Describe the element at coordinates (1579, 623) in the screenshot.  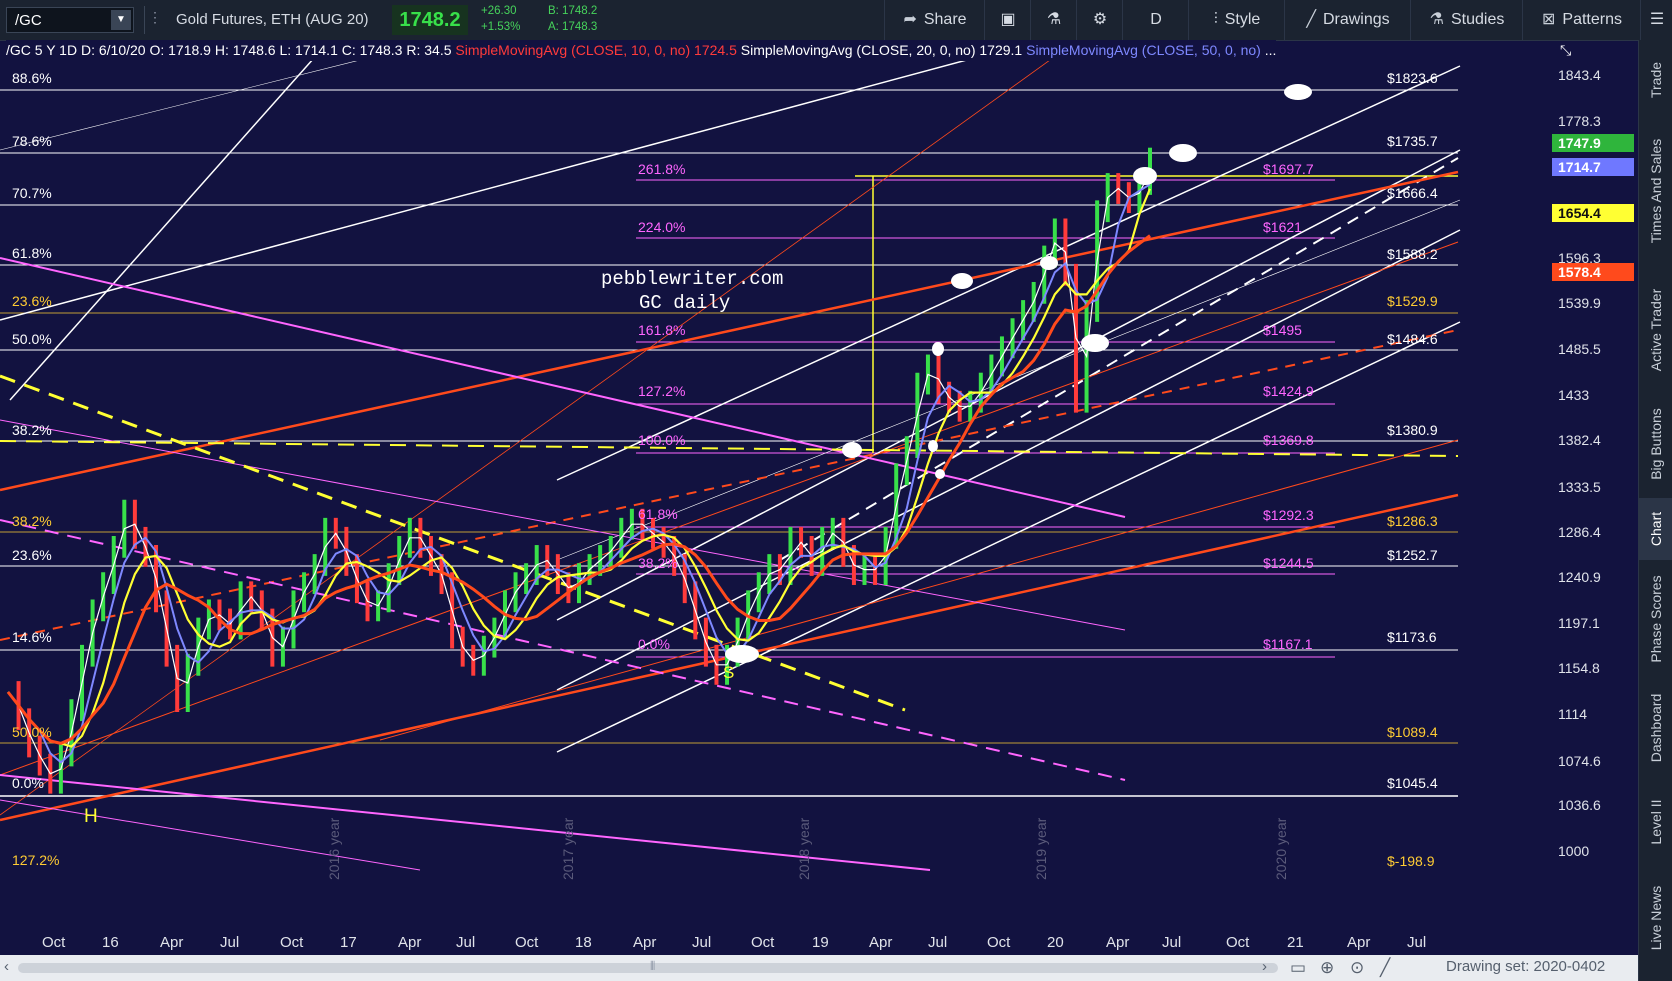
I see `price-tick: 1197.1` at that location.